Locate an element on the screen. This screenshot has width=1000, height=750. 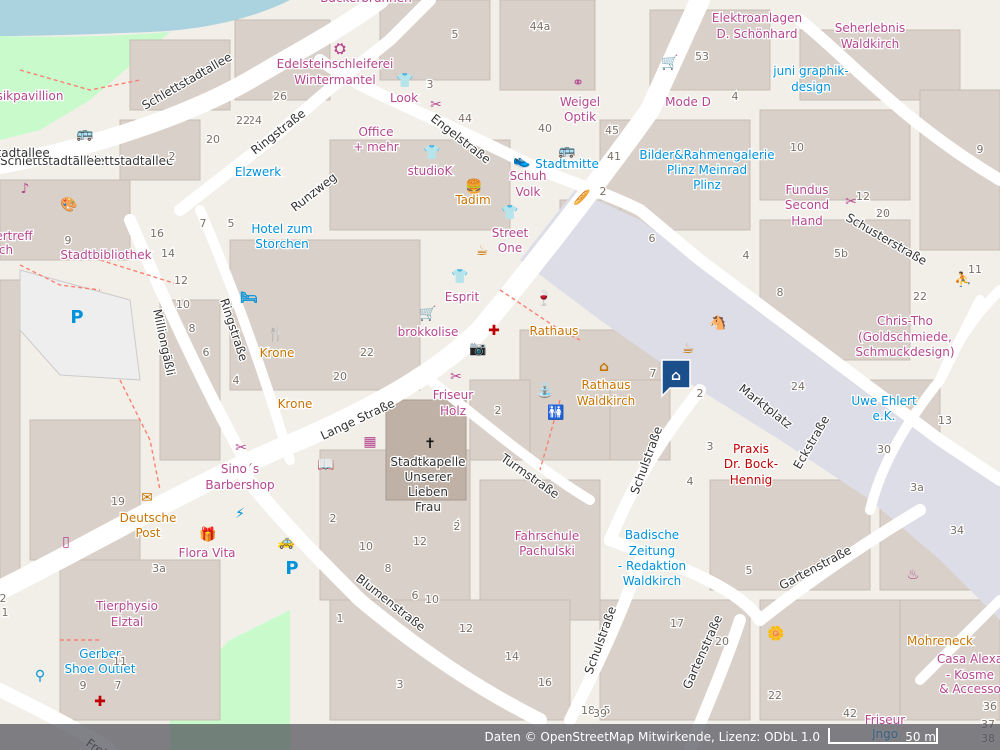
toys-icon: 🐴 is located at coordinates (717, 322).